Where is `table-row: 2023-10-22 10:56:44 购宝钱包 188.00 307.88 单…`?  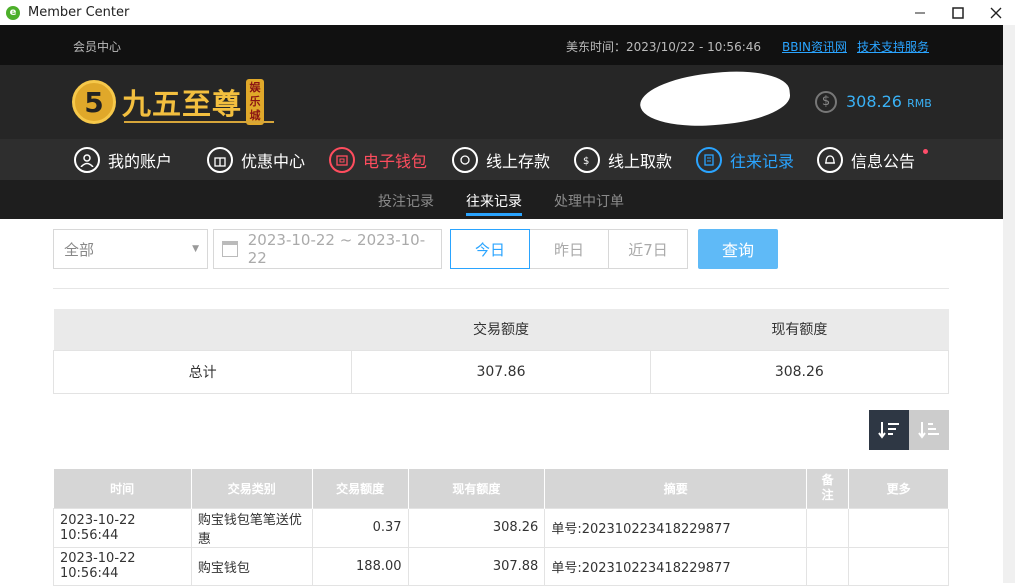
table-row: 2023-10-22 10:56:44 购宝钱包 188.00 307.88 单… is located at coordinates (501, 566).